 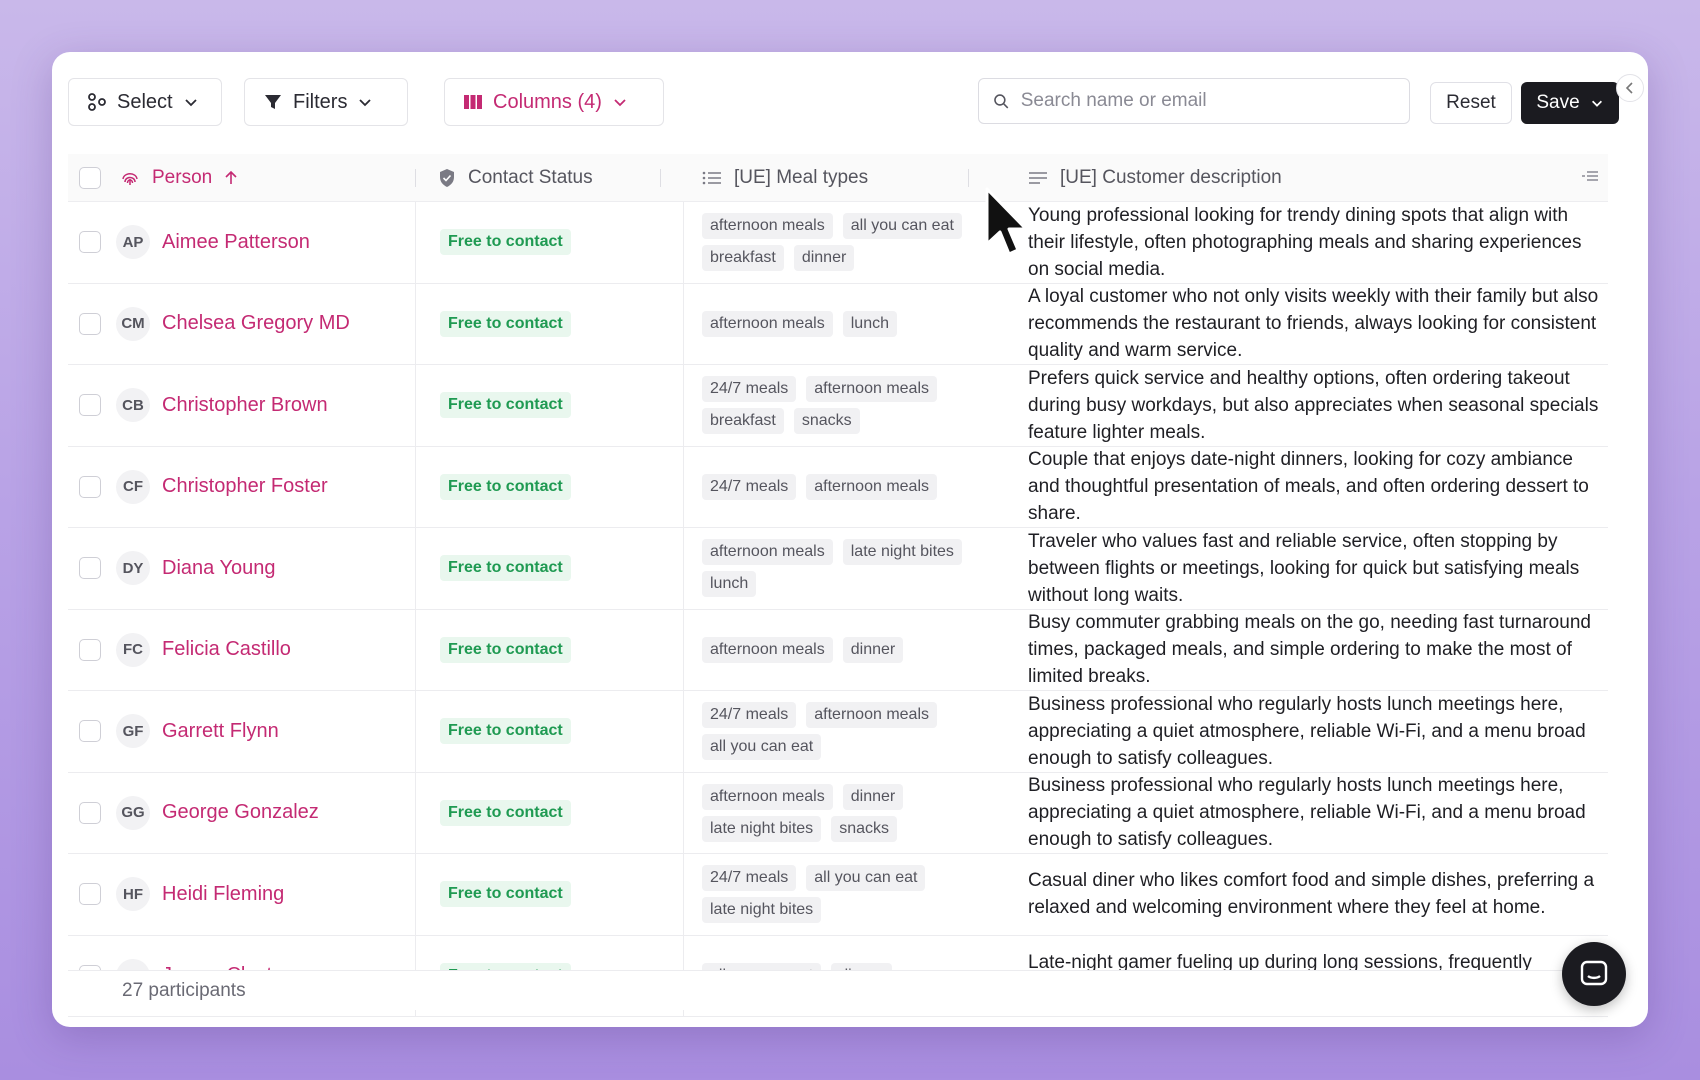 I want to click on search-box, so click(x=1194, y=101).